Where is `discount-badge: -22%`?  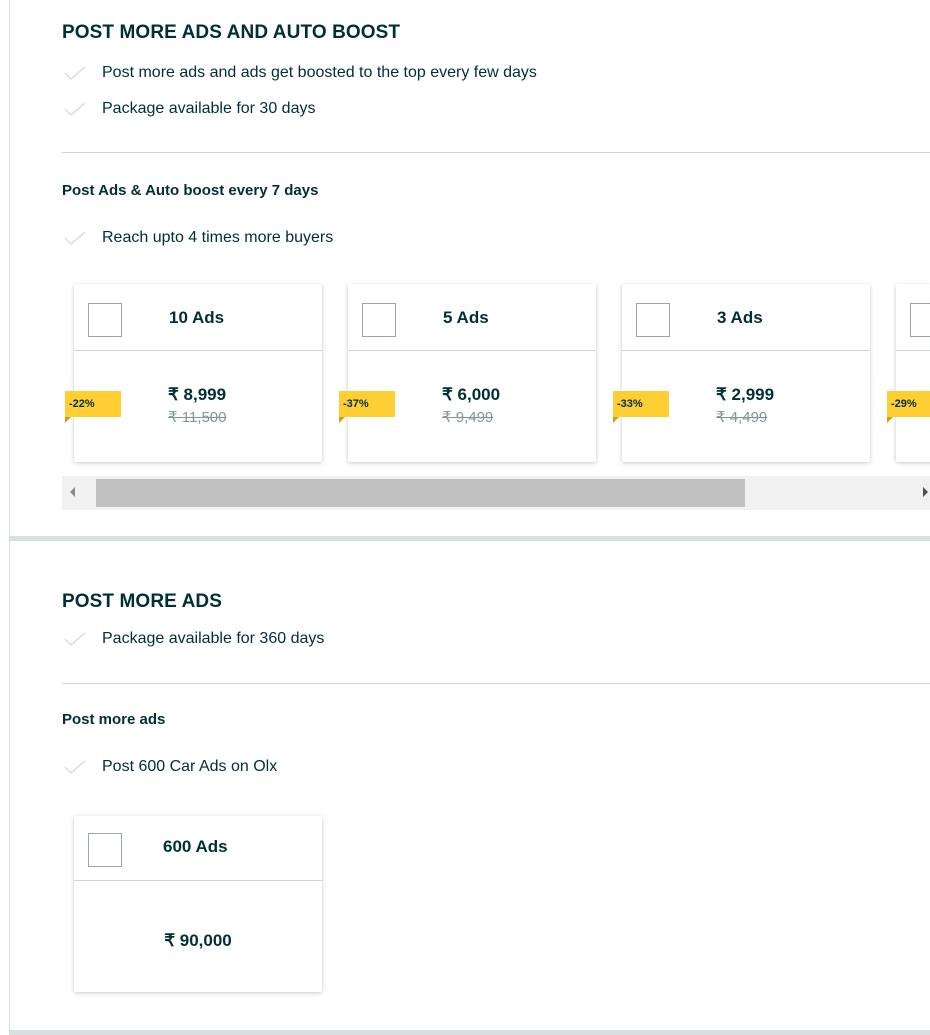
discount-badge: -22% is located at coordinates (93, 407).